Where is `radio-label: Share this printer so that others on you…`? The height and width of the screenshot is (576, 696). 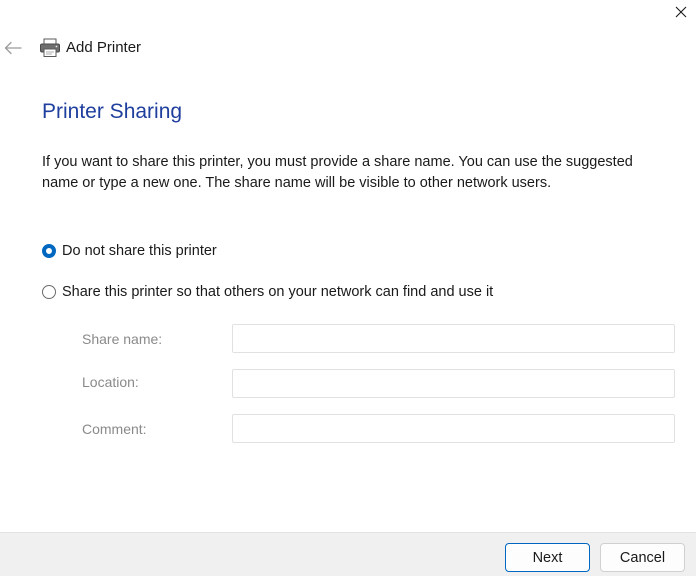
radio-label: Share this printer so that others on you… is located at coordinates (278, 292).